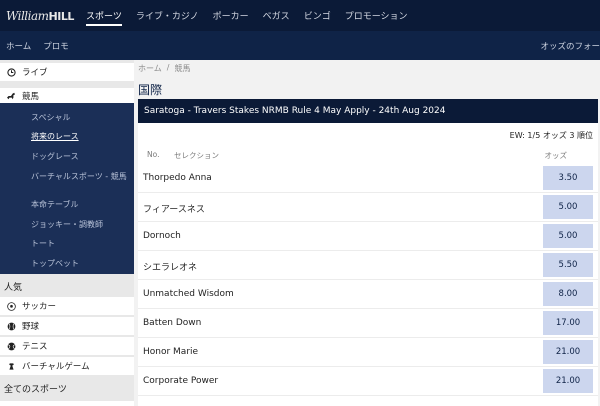 Image resolution: width=600 pixels, height=406 pixels. What do you see at coordinates (188, 294) in the screenshot?
I see `runner-name: Unmatched Wisdom` at bounding box center [188, 294].